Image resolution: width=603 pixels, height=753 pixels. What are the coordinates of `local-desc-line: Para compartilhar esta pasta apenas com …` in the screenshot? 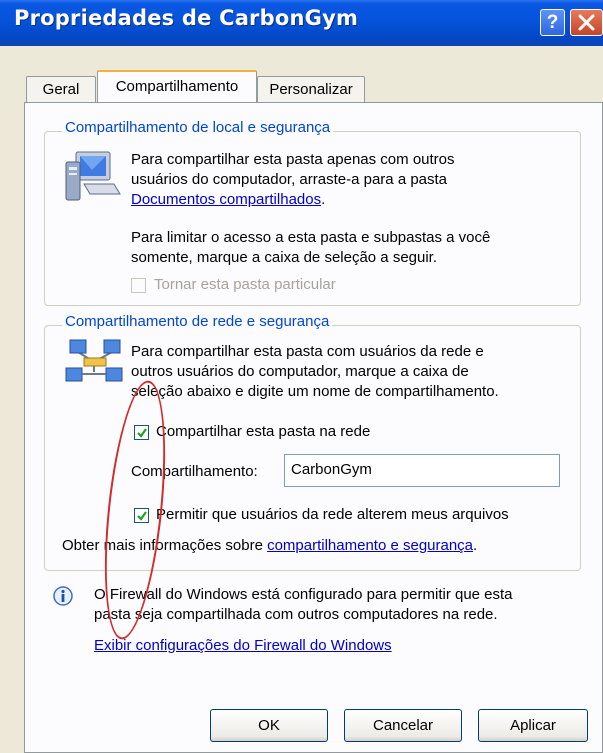 It's located at (293, 159).